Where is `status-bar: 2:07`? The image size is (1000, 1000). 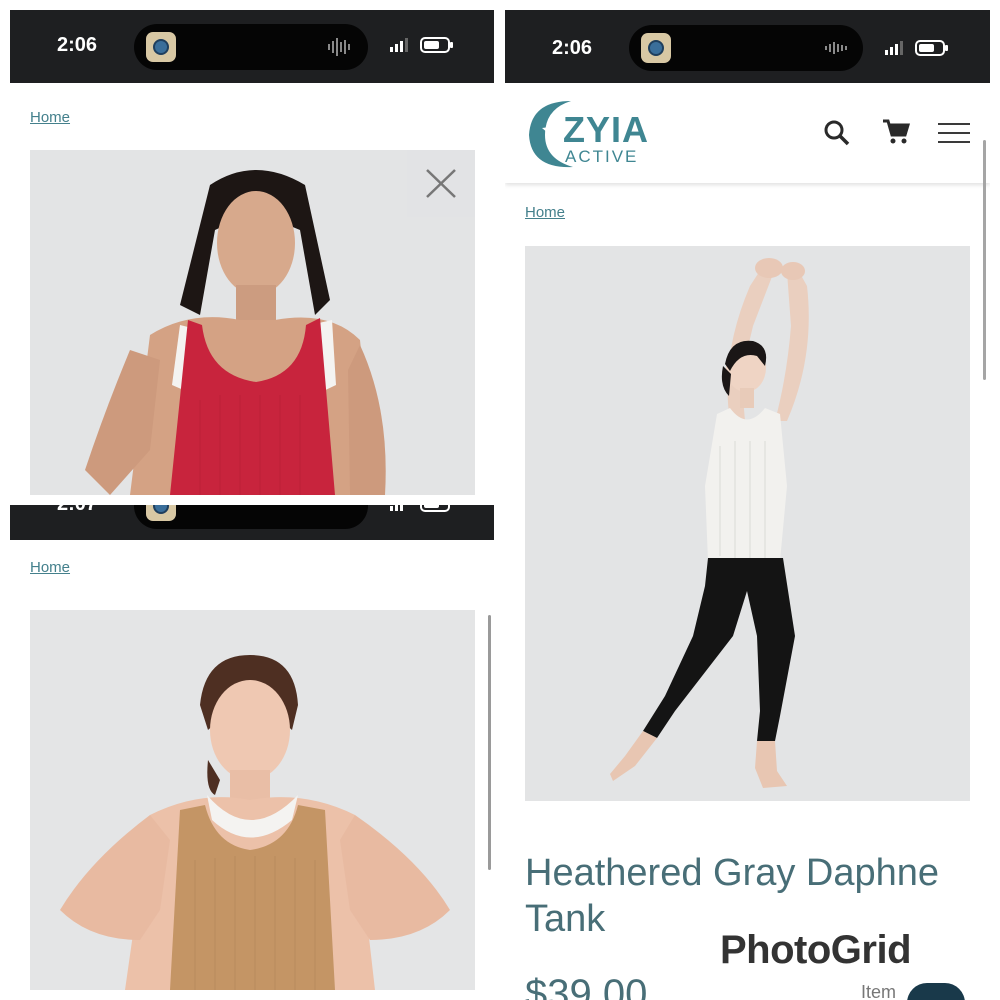
status-bar: 2:07 is located at coordinates (252, 522).